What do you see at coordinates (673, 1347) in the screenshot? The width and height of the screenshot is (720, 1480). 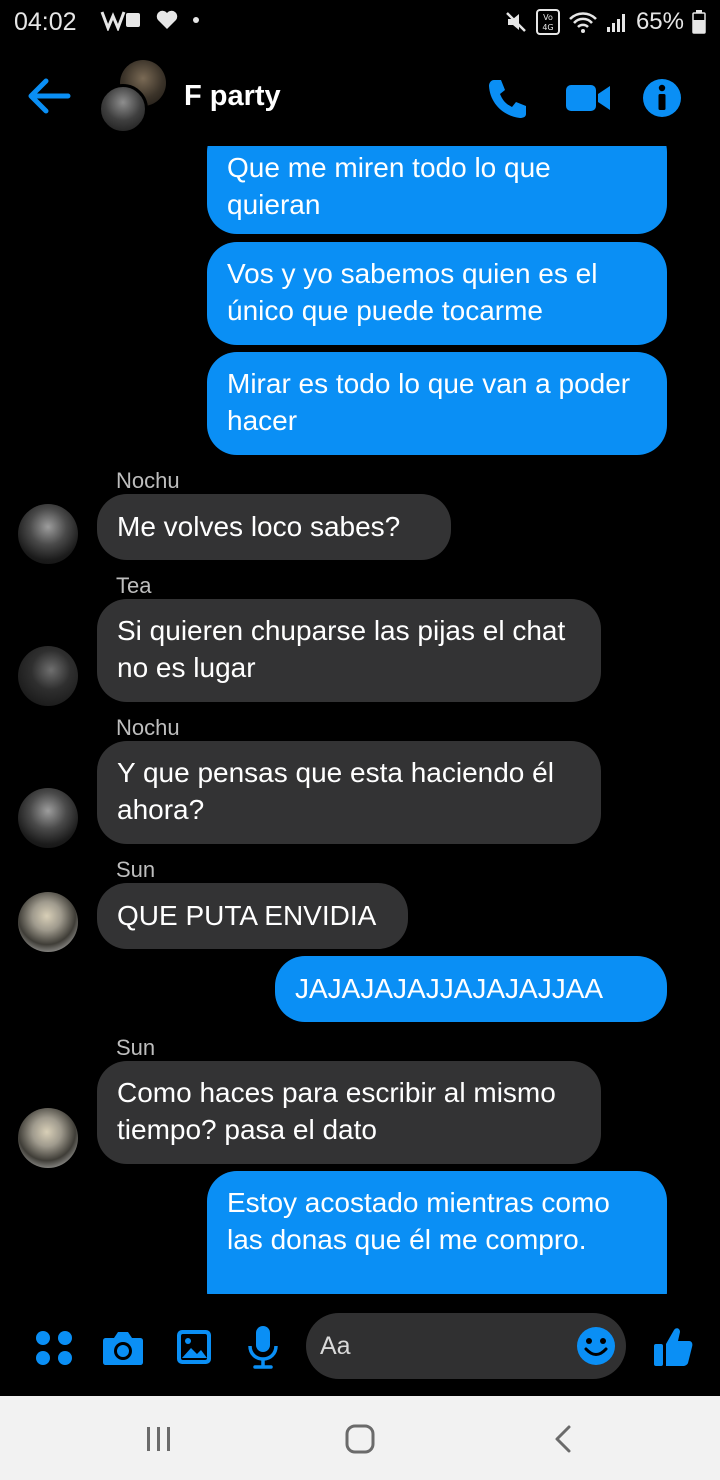 I see `thumbs-up-icon` at bounding box center [673, 1347].